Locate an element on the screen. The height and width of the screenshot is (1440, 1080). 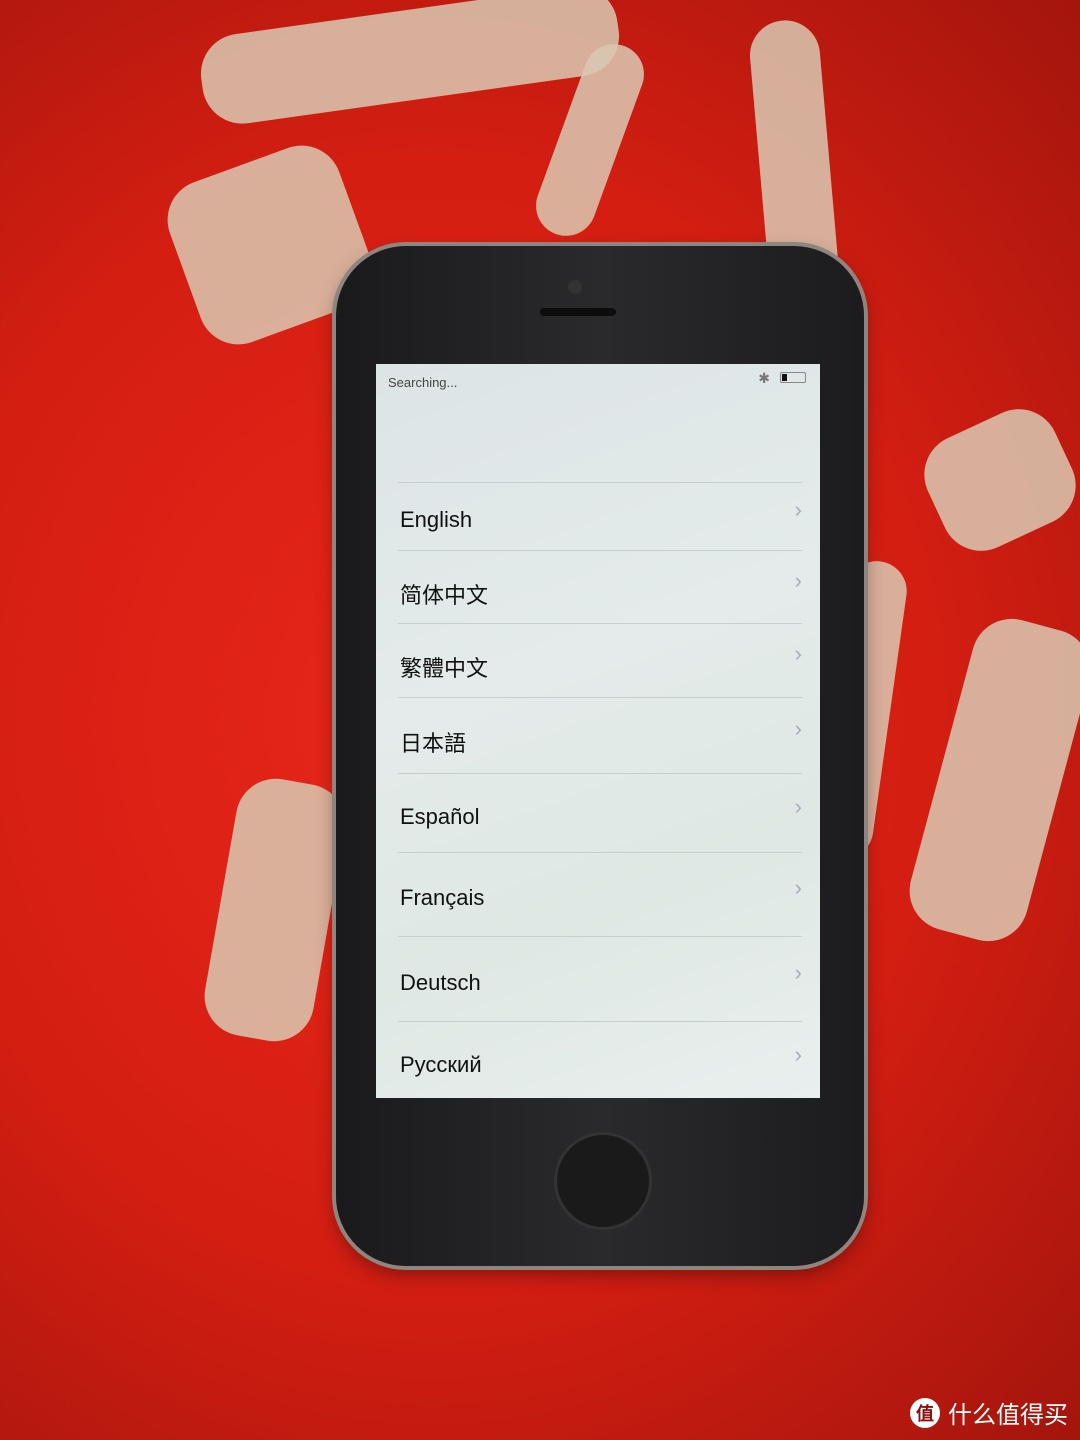
language-item-5: Français › is located at coordinates (600, 894).